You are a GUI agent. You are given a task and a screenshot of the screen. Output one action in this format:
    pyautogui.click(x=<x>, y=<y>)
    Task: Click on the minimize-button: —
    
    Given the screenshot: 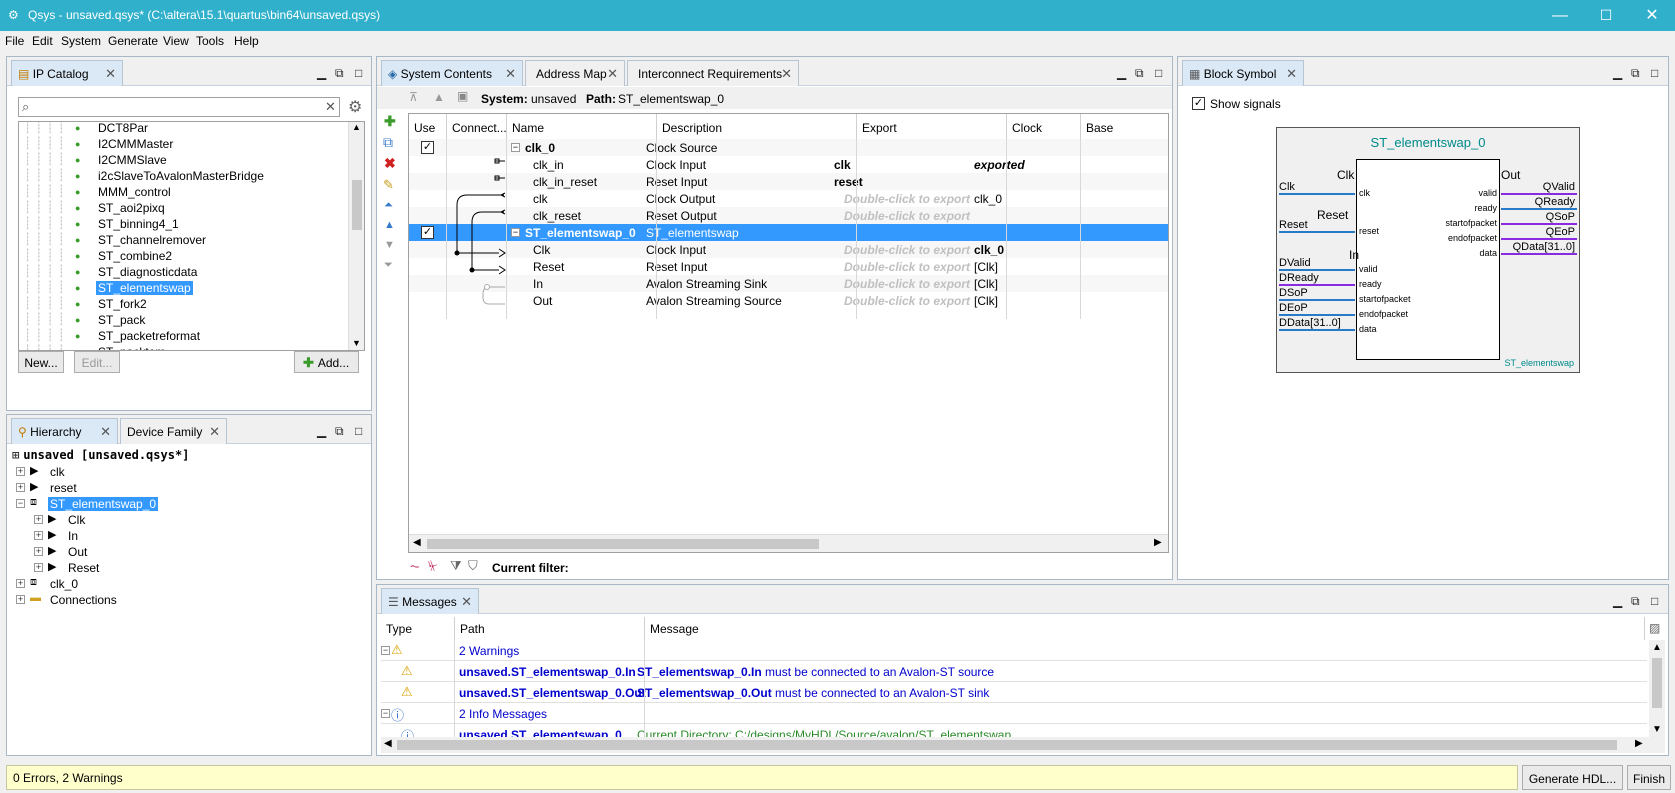 What is the action you would take?
    pyautogui.click(x=1560, y=15)
    